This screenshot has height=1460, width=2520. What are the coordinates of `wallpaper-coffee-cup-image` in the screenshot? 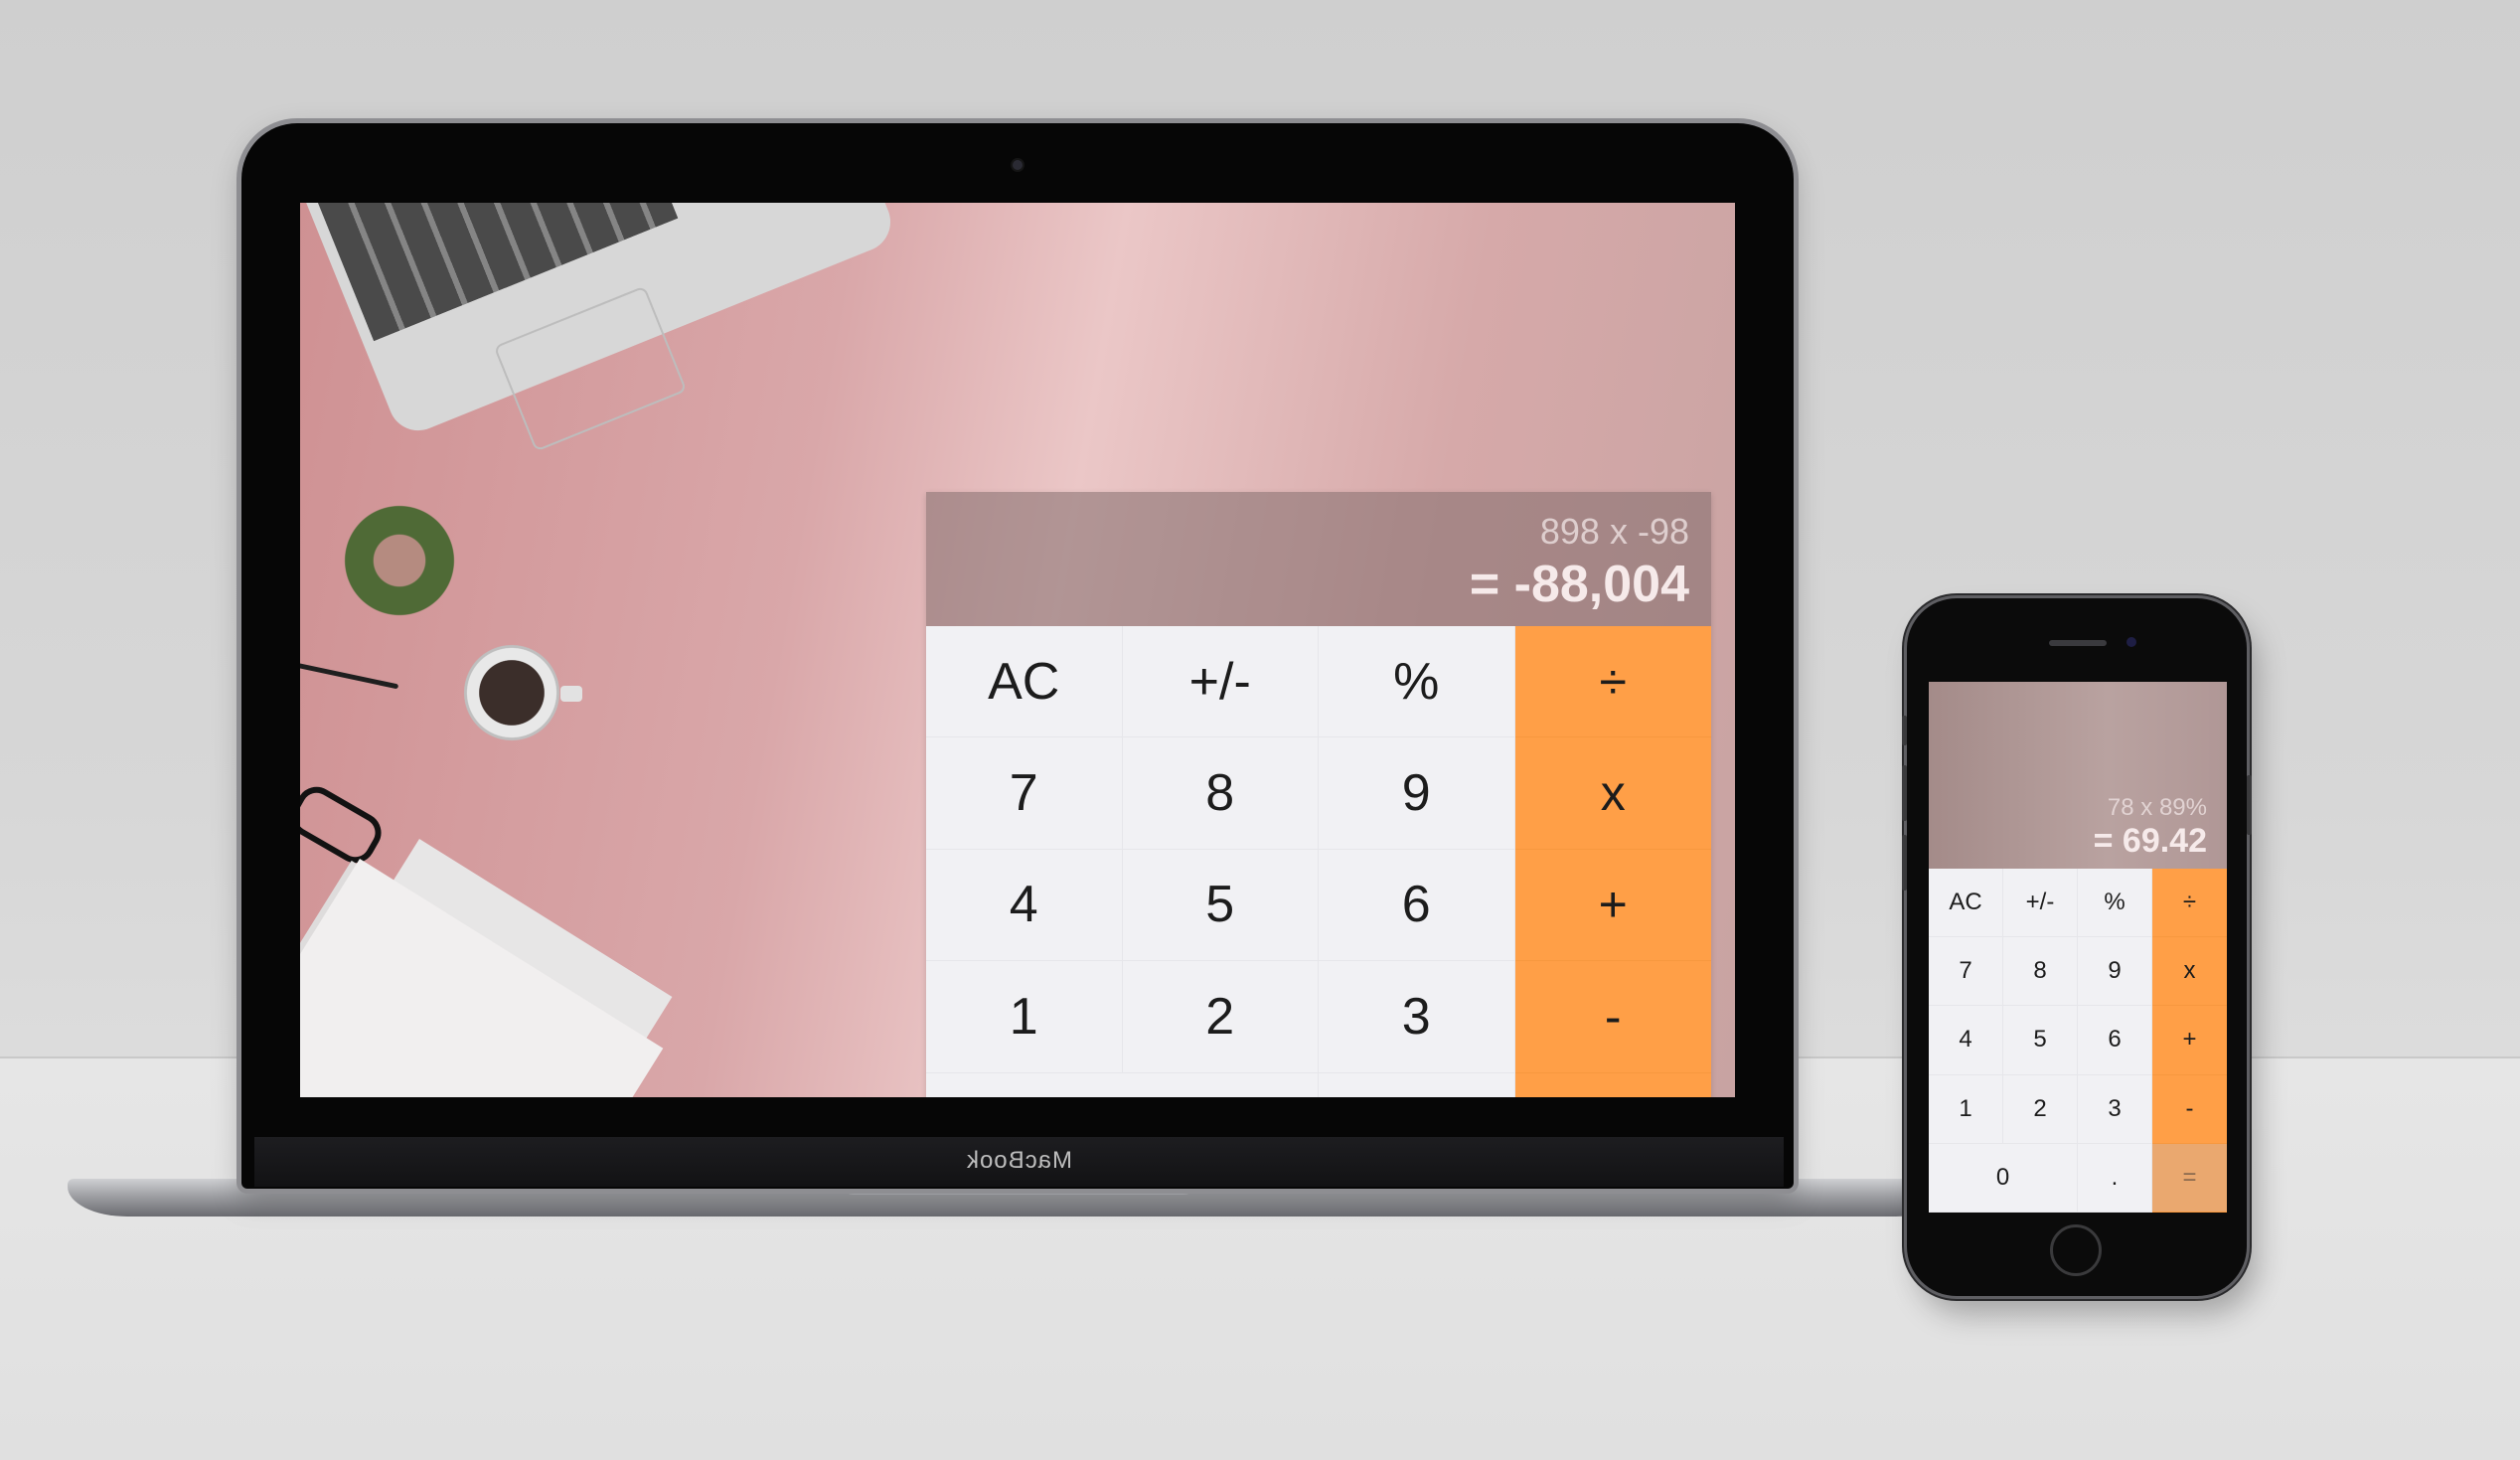 It's located at (512, 692).